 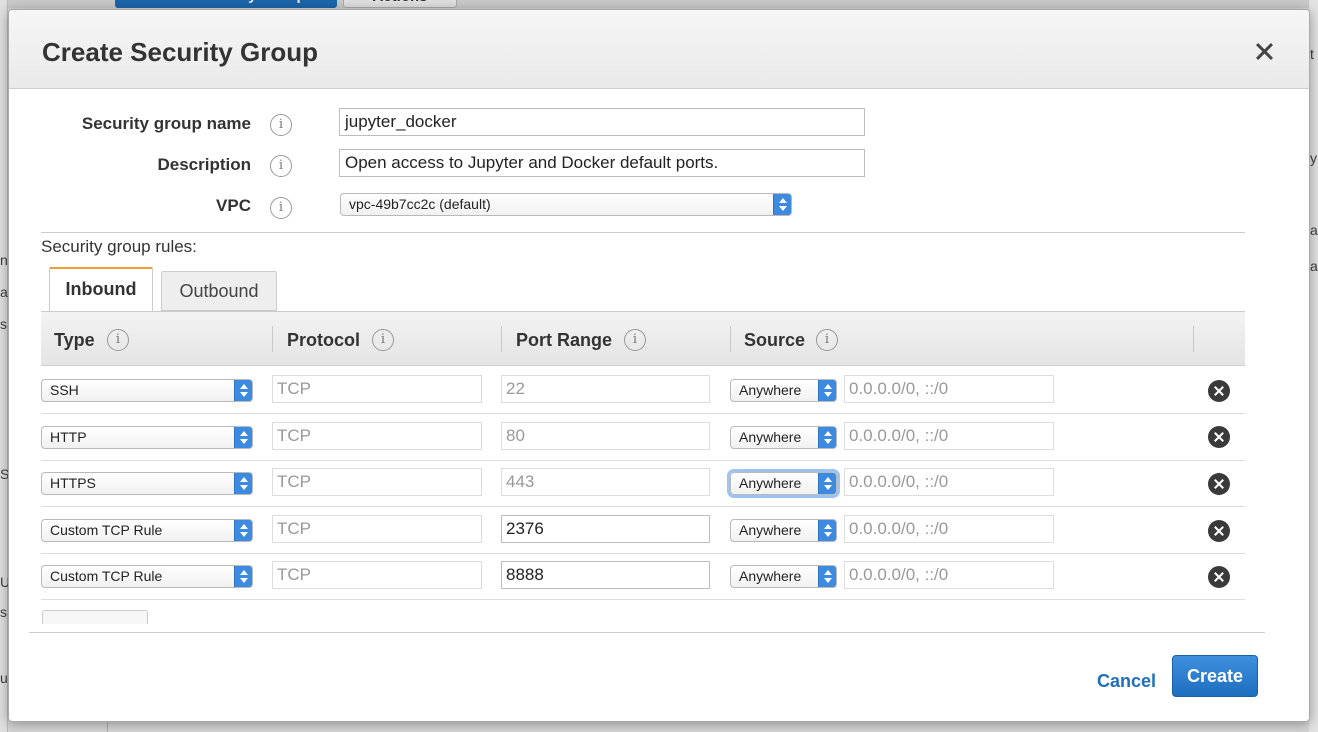 What do you see at coordinates (602, 122) in the screenshot?
I see `security-group-name-input: jupyter_docker` at bounding box center [602, 122].